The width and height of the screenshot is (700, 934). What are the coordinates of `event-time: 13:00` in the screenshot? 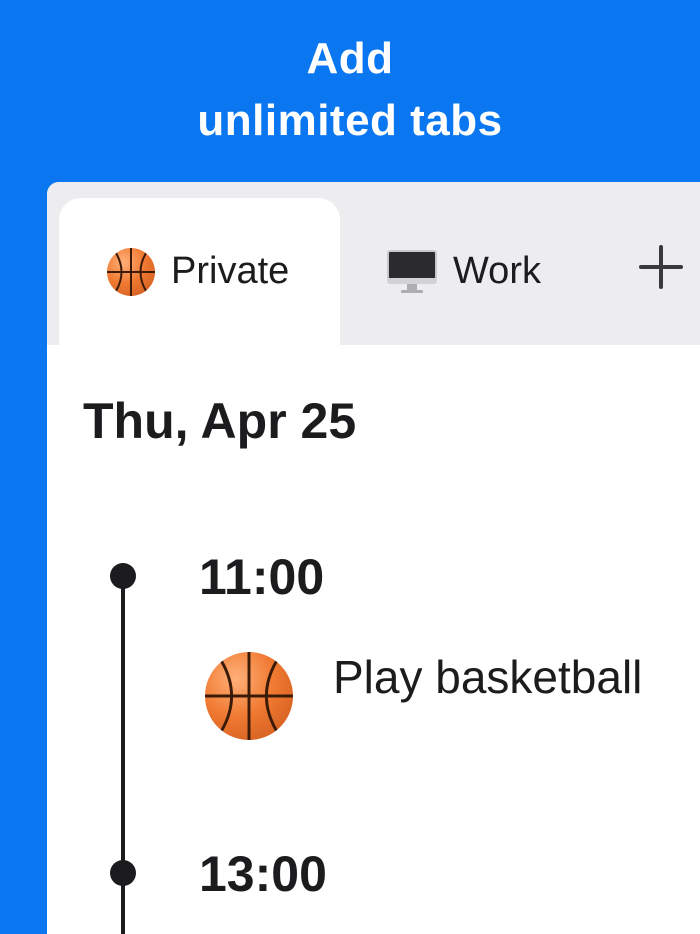 It's located at (263, 874).